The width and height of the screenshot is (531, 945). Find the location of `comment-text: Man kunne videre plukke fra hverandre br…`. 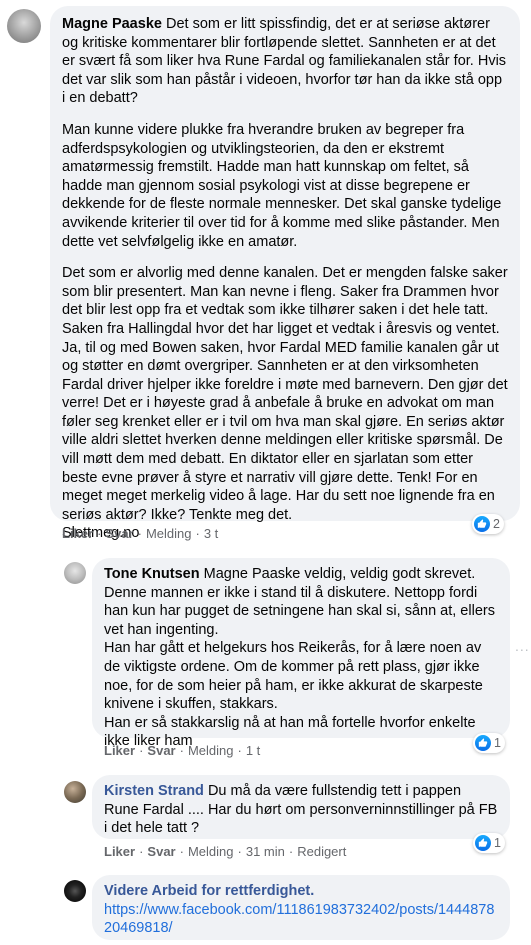

comment-text: Man kunne videre plukke fra hverandre br… is located at coordinates (282, 185).